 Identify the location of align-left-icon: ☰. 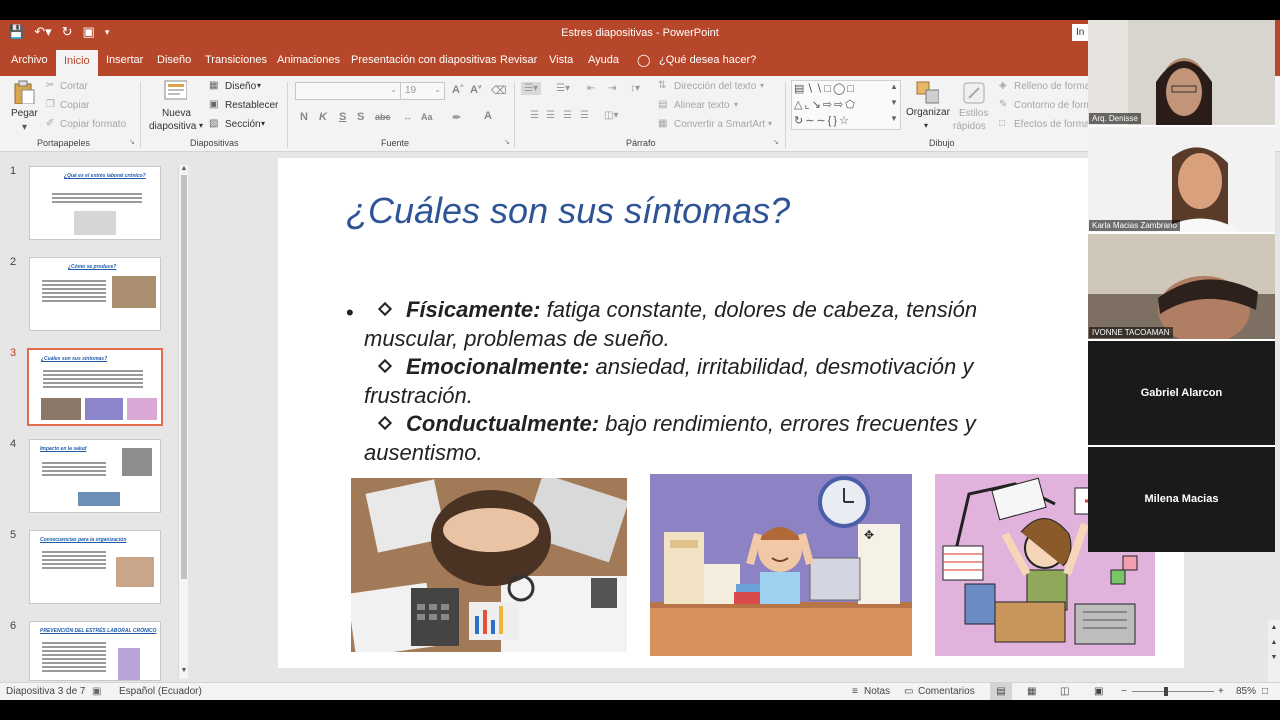
(534, 115).